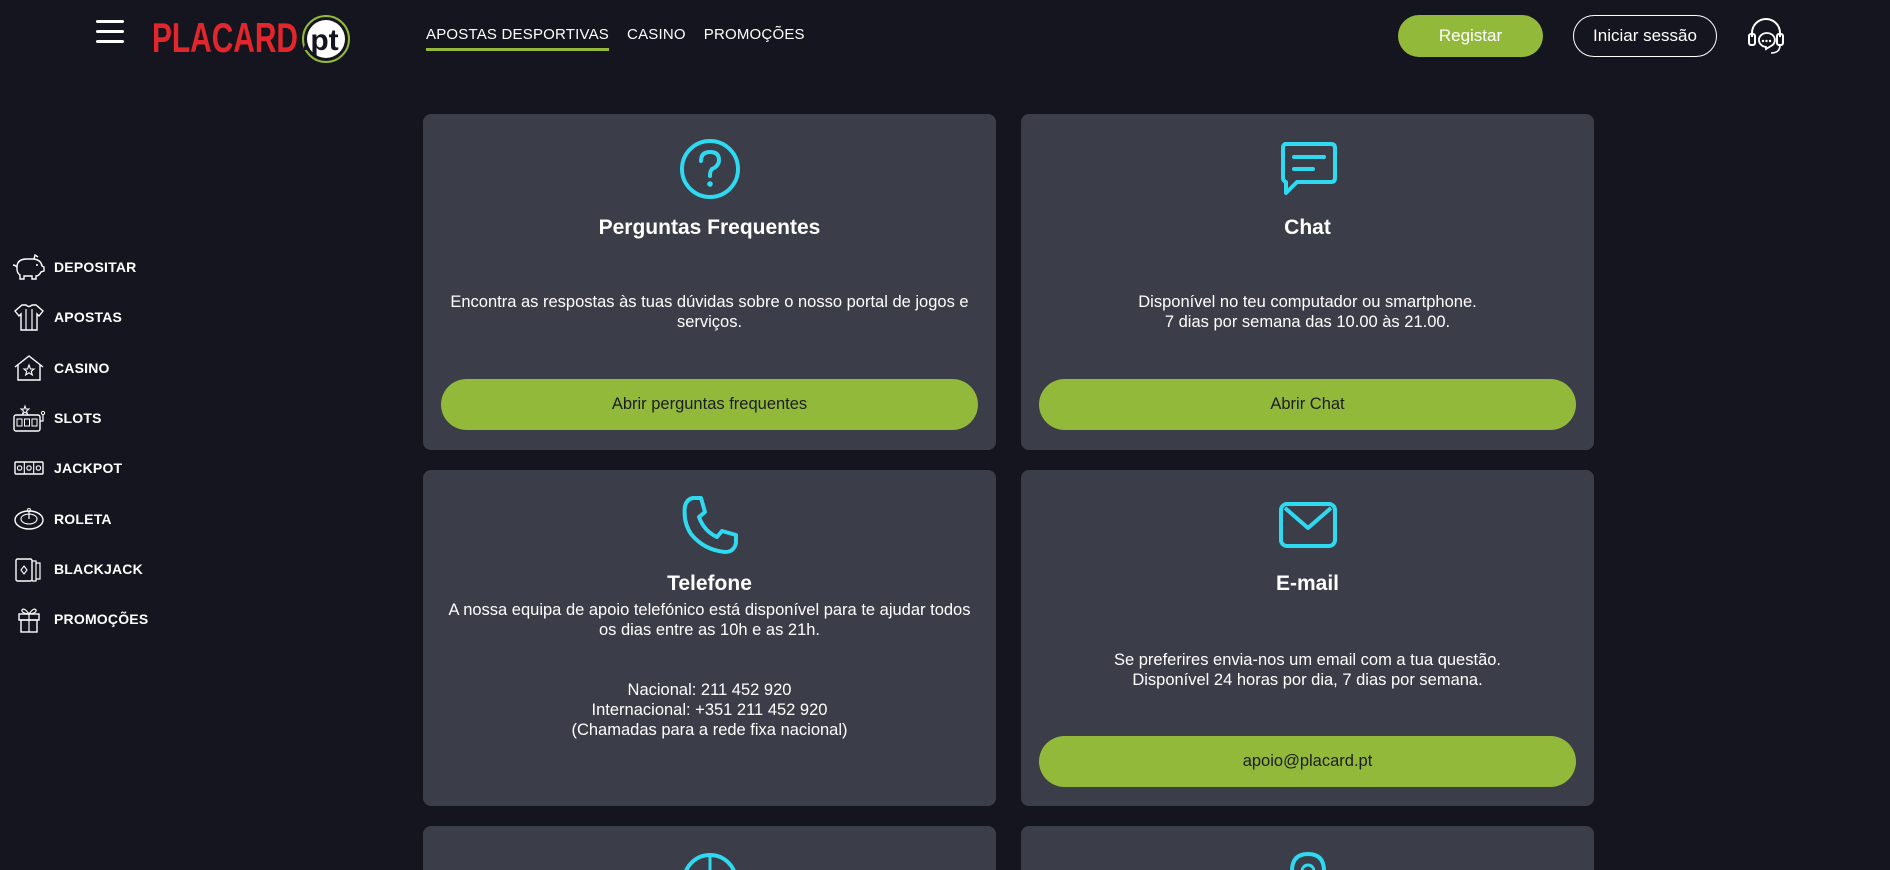 Image resolution: width=1890 pixels, height=870 pixels. Describe the element at coordinates (709, 690) in the screenshot. I see `phone-national: Nacional: 211 452 920` at that location.